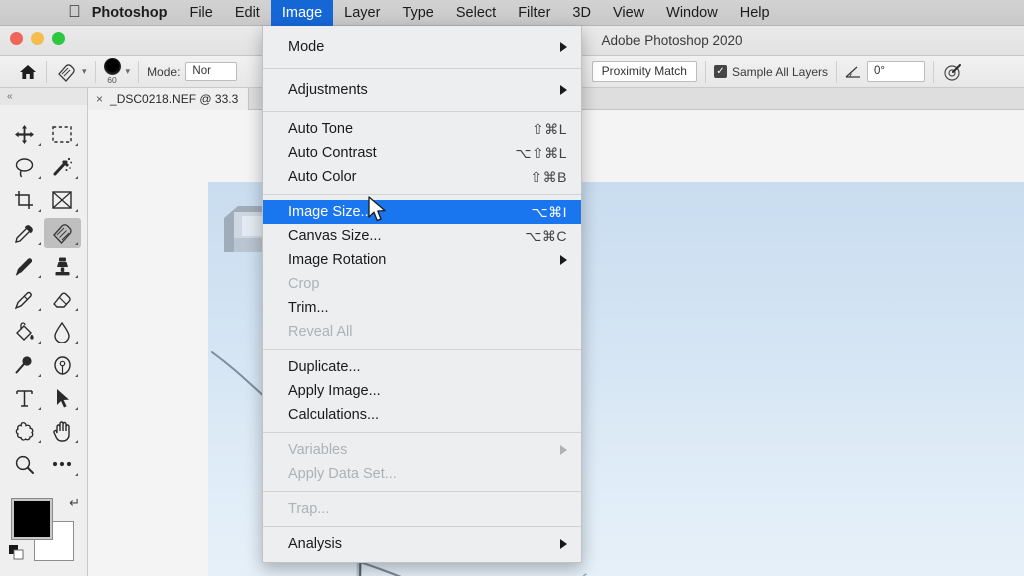  Describe the element at coordinates (25, 134) in the screenshot. I see `move-tool` at that location.